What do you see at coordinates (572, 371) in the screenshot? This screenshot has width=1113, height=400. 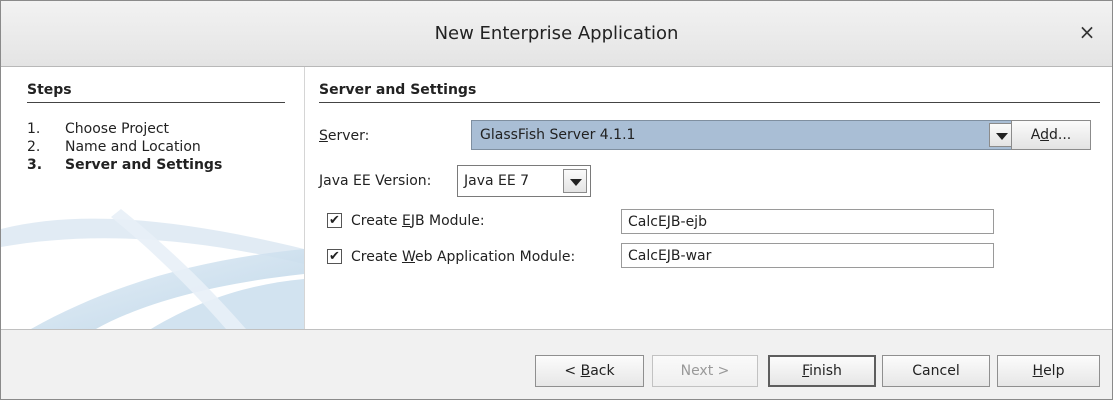 I see `back-button-text: <` at bounding box center [572, 371].